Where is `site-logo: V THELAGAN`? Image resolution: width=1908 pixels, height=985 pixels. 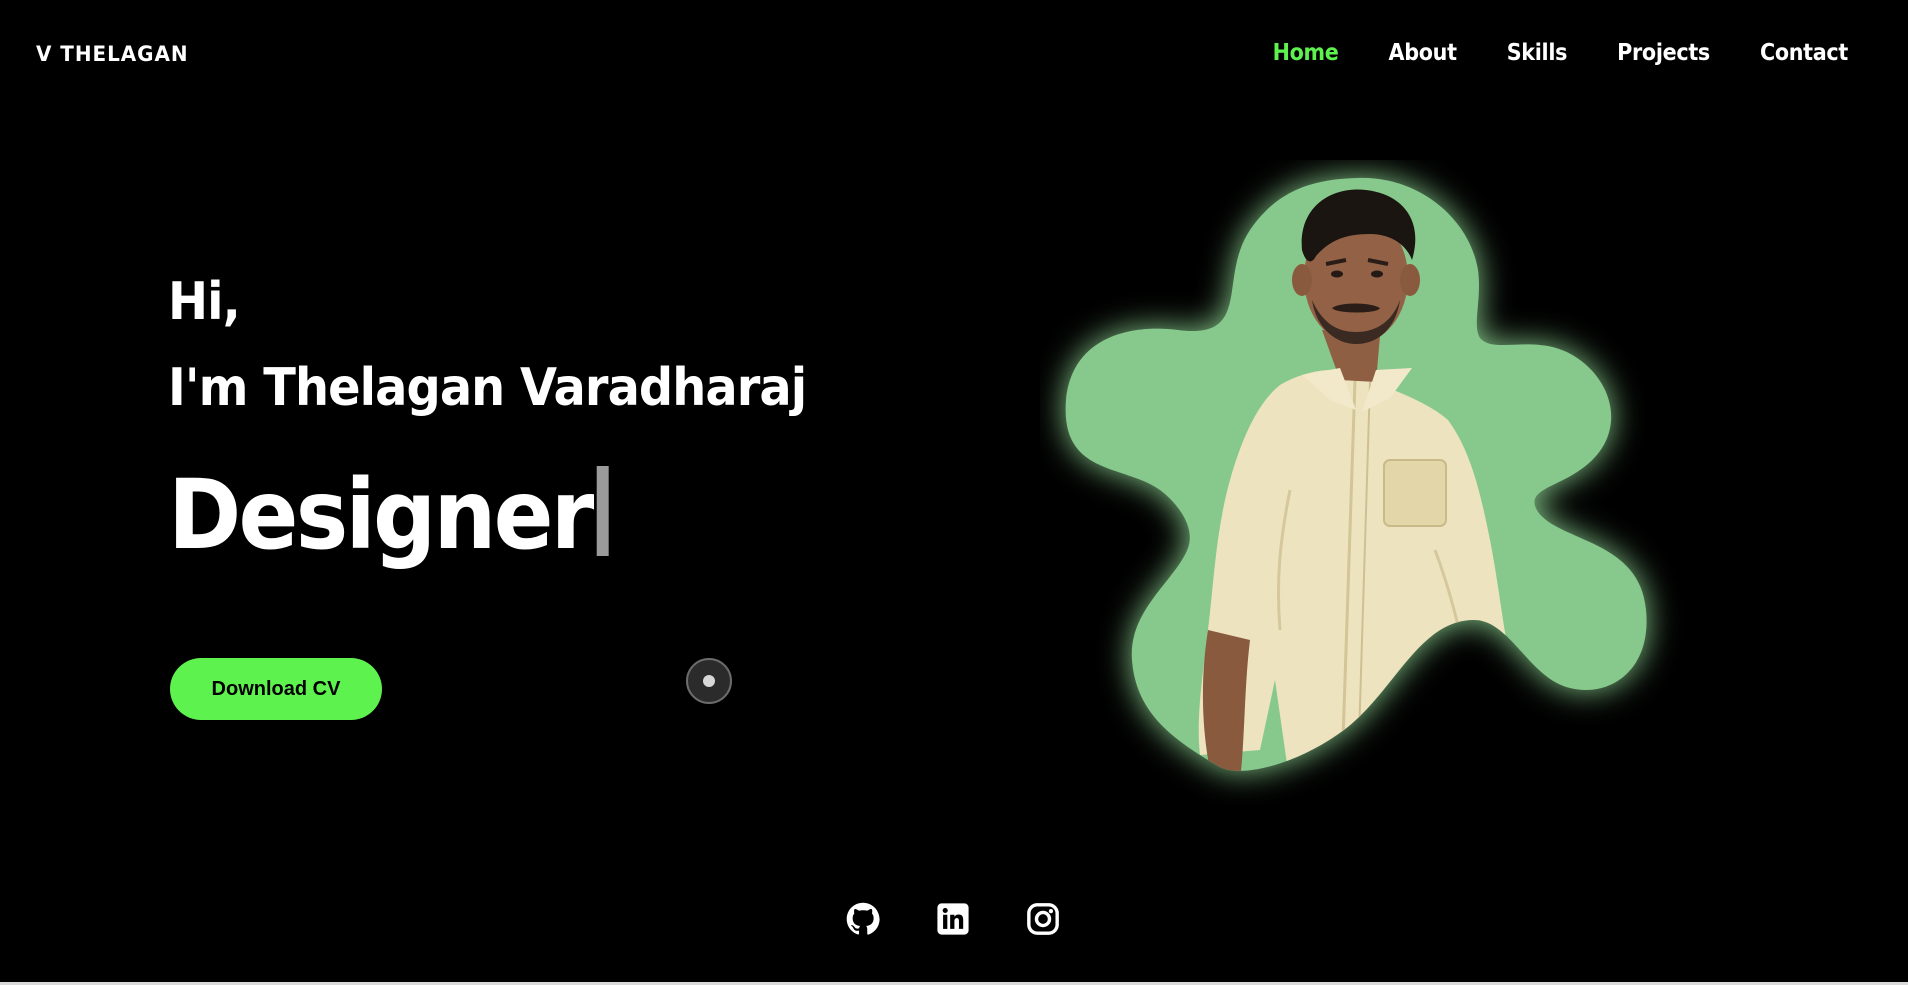
site-logo: V THELAGAN is located at coordinates (112, 54).